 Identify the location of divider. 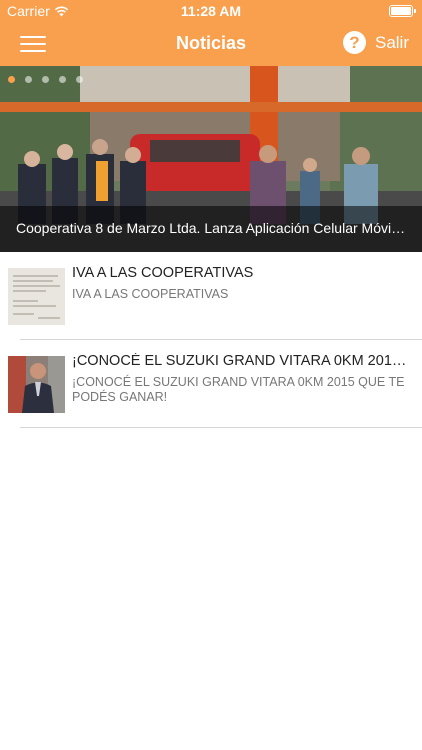
(221, 427).